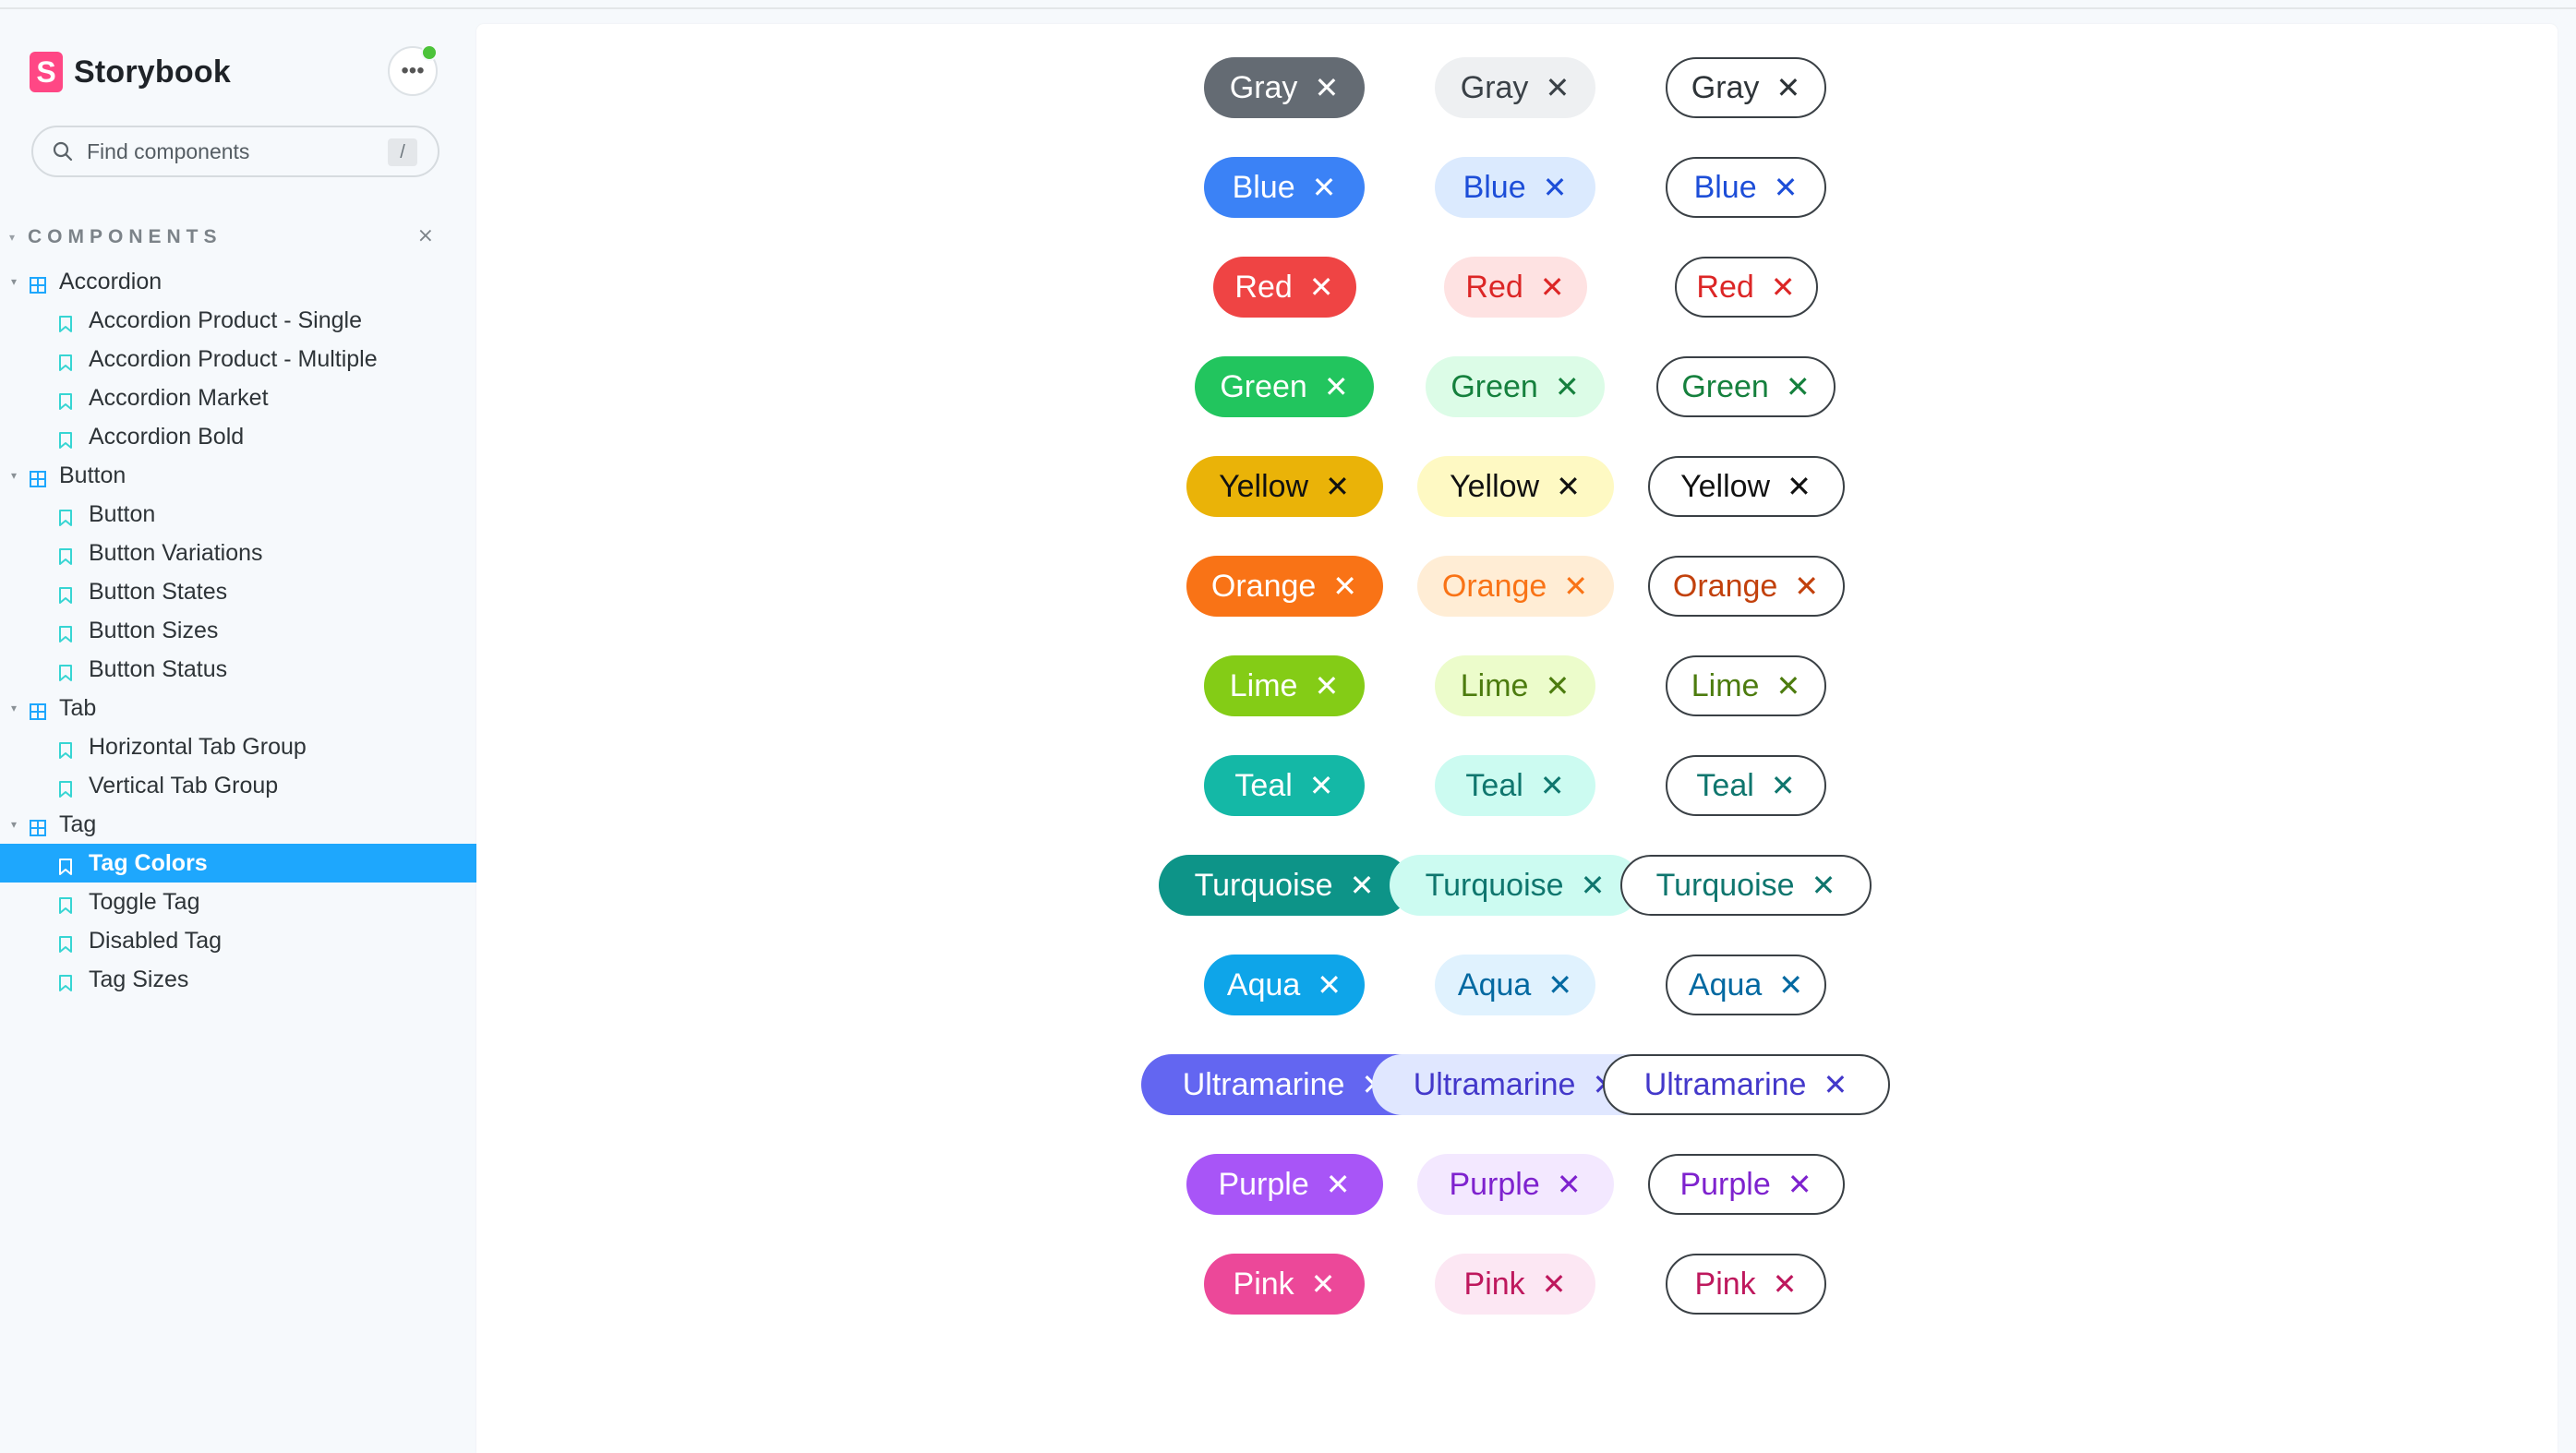  What do you see at coordinates (1515, 386) in the screenshot?
I see `tag-green-light: Green ✕` at bounding box center [1515, 386].